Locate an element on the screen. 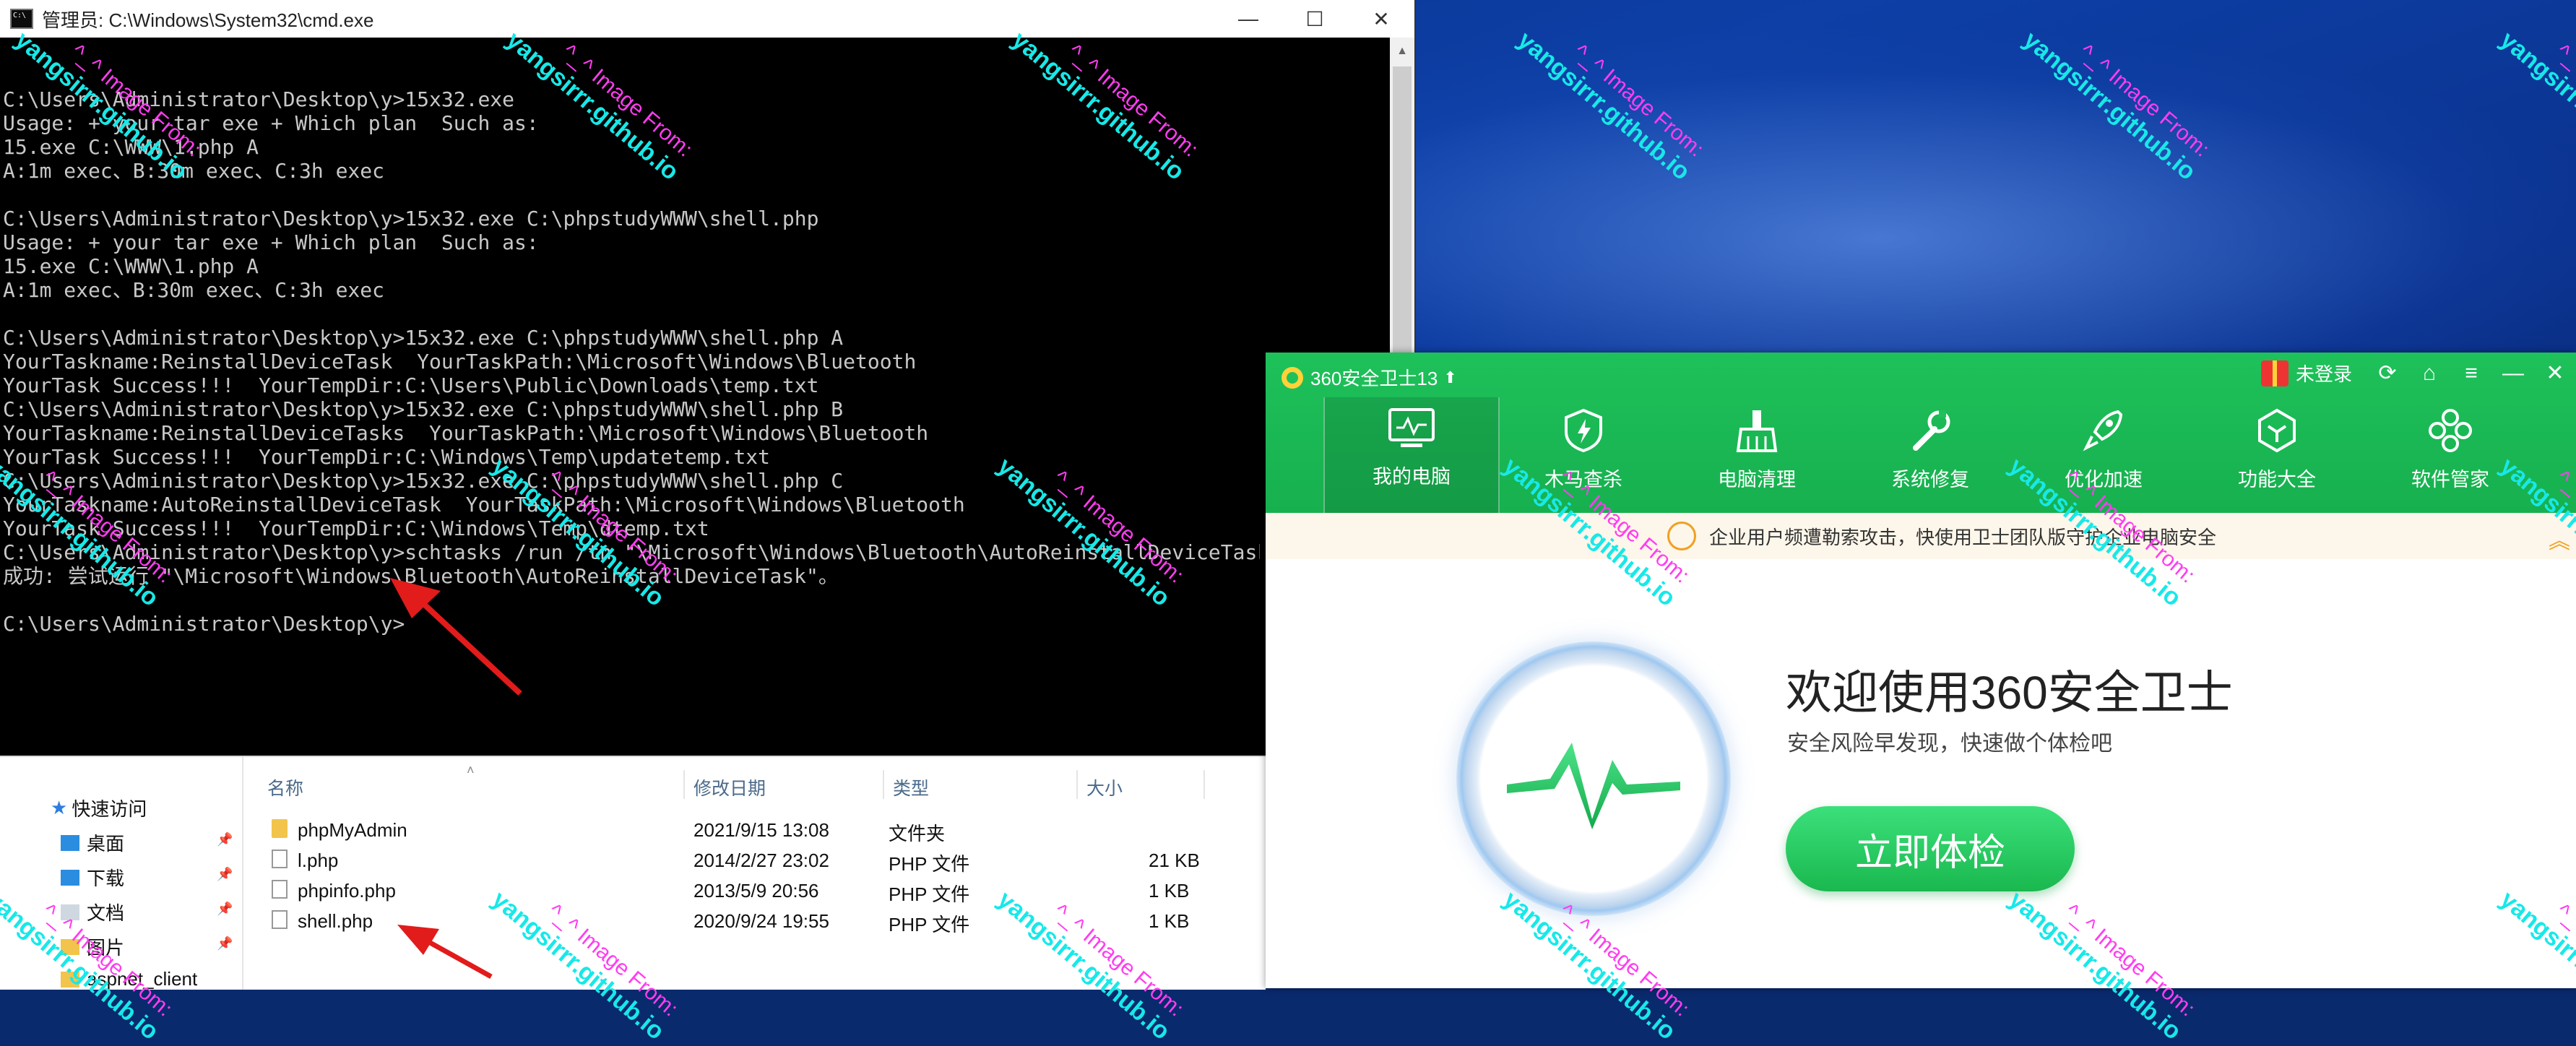 This screenshot has width=2576, height=1046. nav-item-desktop: 桌面 is located at coordinates (92, 842).